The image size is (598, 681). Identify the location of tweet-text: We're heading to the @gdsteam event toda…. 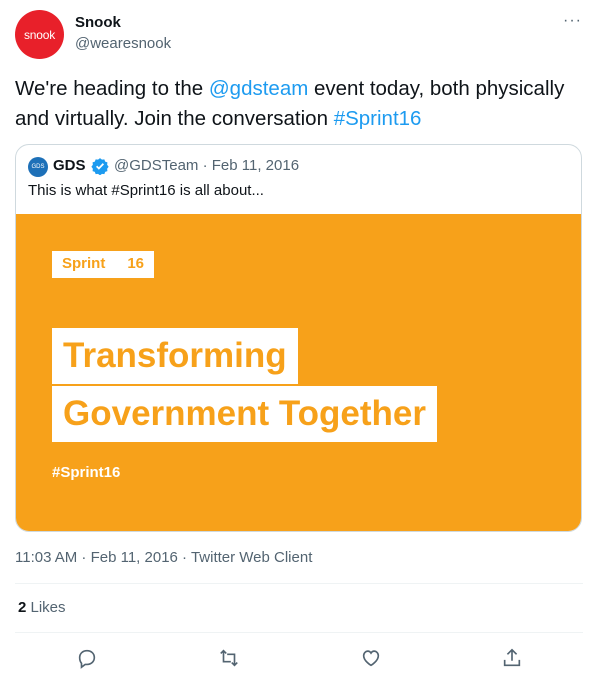
(295, 104).